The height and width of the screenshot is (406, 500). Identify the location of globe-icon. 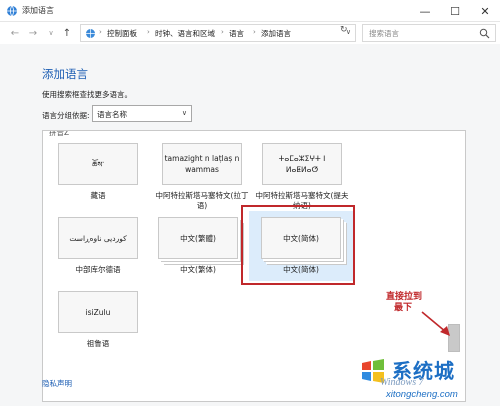
(12, 11).